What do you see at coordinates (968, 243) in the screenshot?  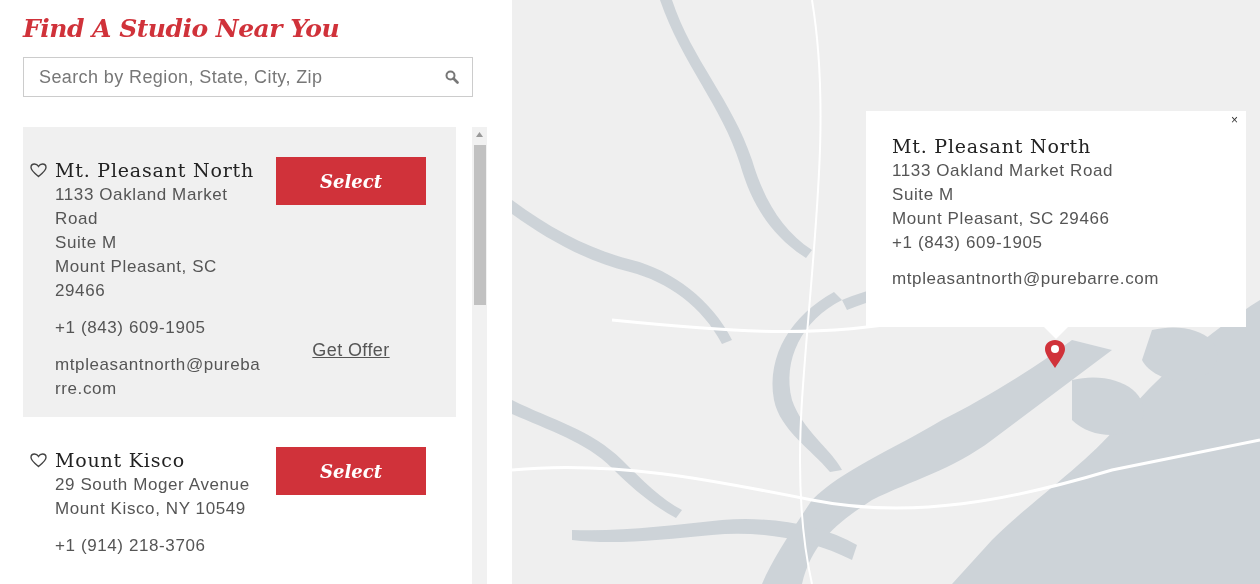 I see `address-line: +1 (843) 609-1905` at bounding box center [968, 243].